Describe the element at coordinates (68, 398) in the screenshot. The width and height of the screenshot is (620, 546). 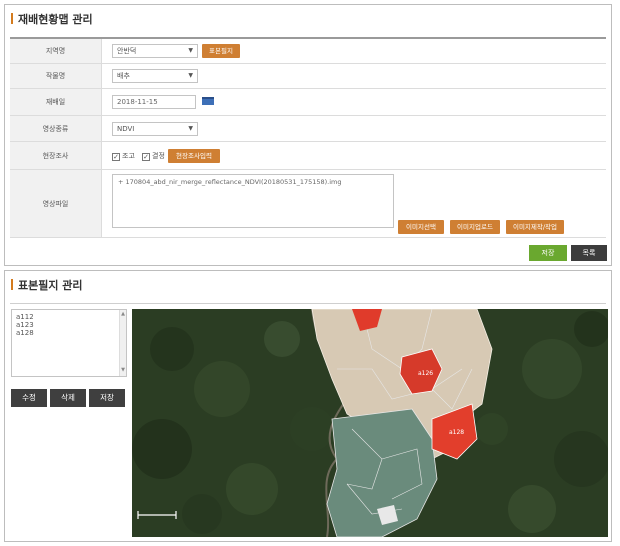
I see `delete-button: 삭제` at that location.